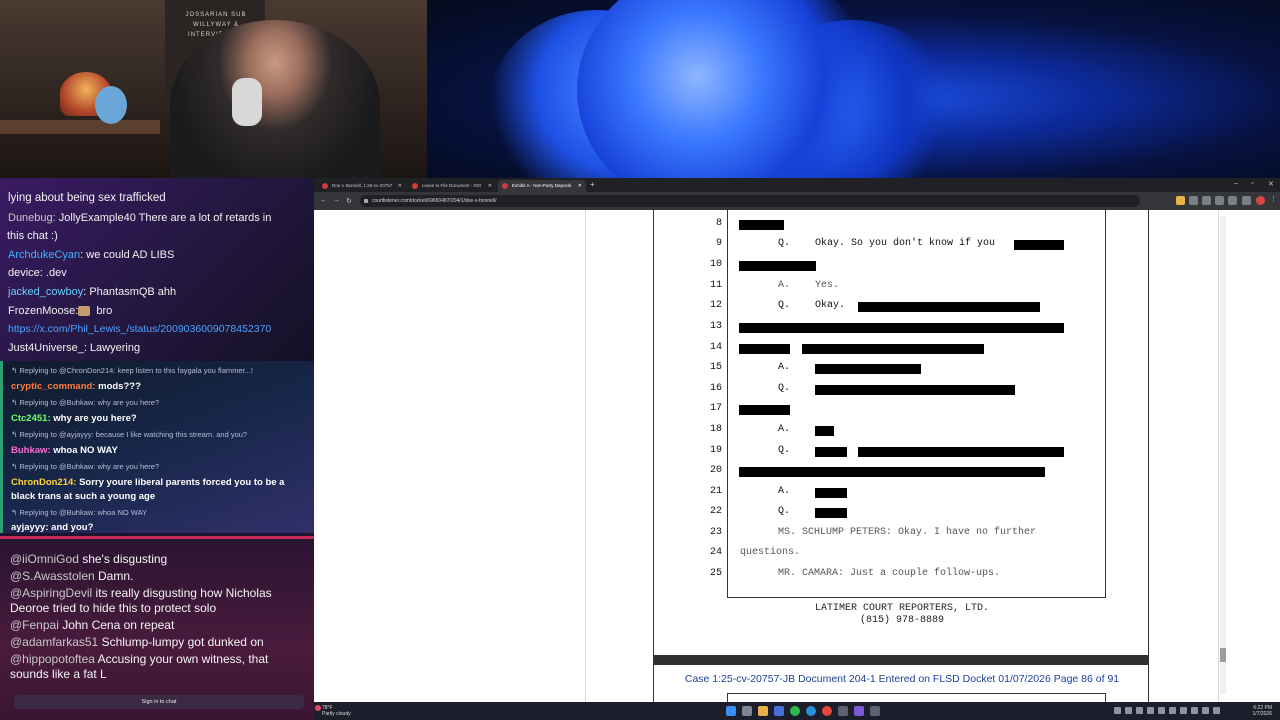  What do you see at coordinates (763, 711) in the screenshot?
I see `file-explorer-icon` at bounding box center [763, 711].